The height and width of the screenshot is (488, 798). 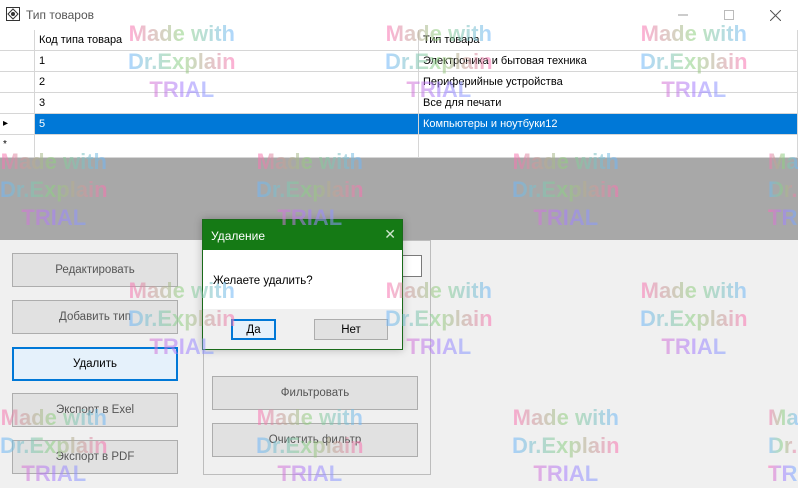 I want to click on cell-type: Периферийные устройства, so click(x=608, y=82).